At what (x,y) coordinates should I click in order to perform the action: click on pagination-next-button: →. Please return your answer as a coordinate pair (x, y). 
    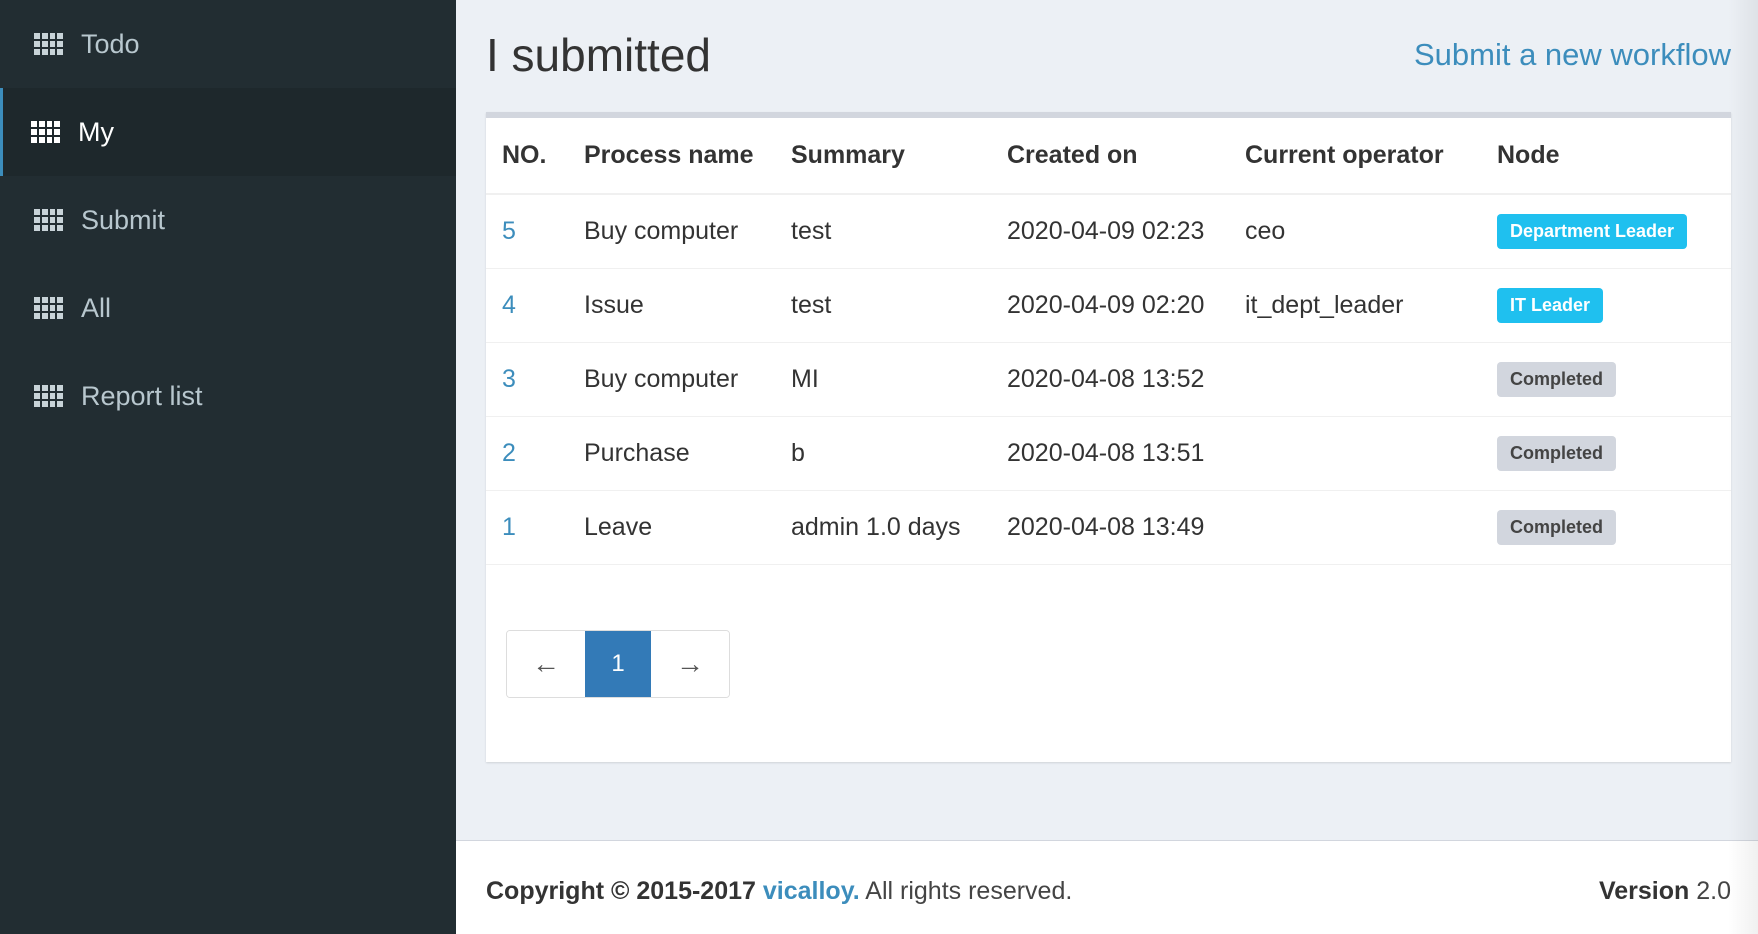
    Looking at the image, I should click on (690, 664).